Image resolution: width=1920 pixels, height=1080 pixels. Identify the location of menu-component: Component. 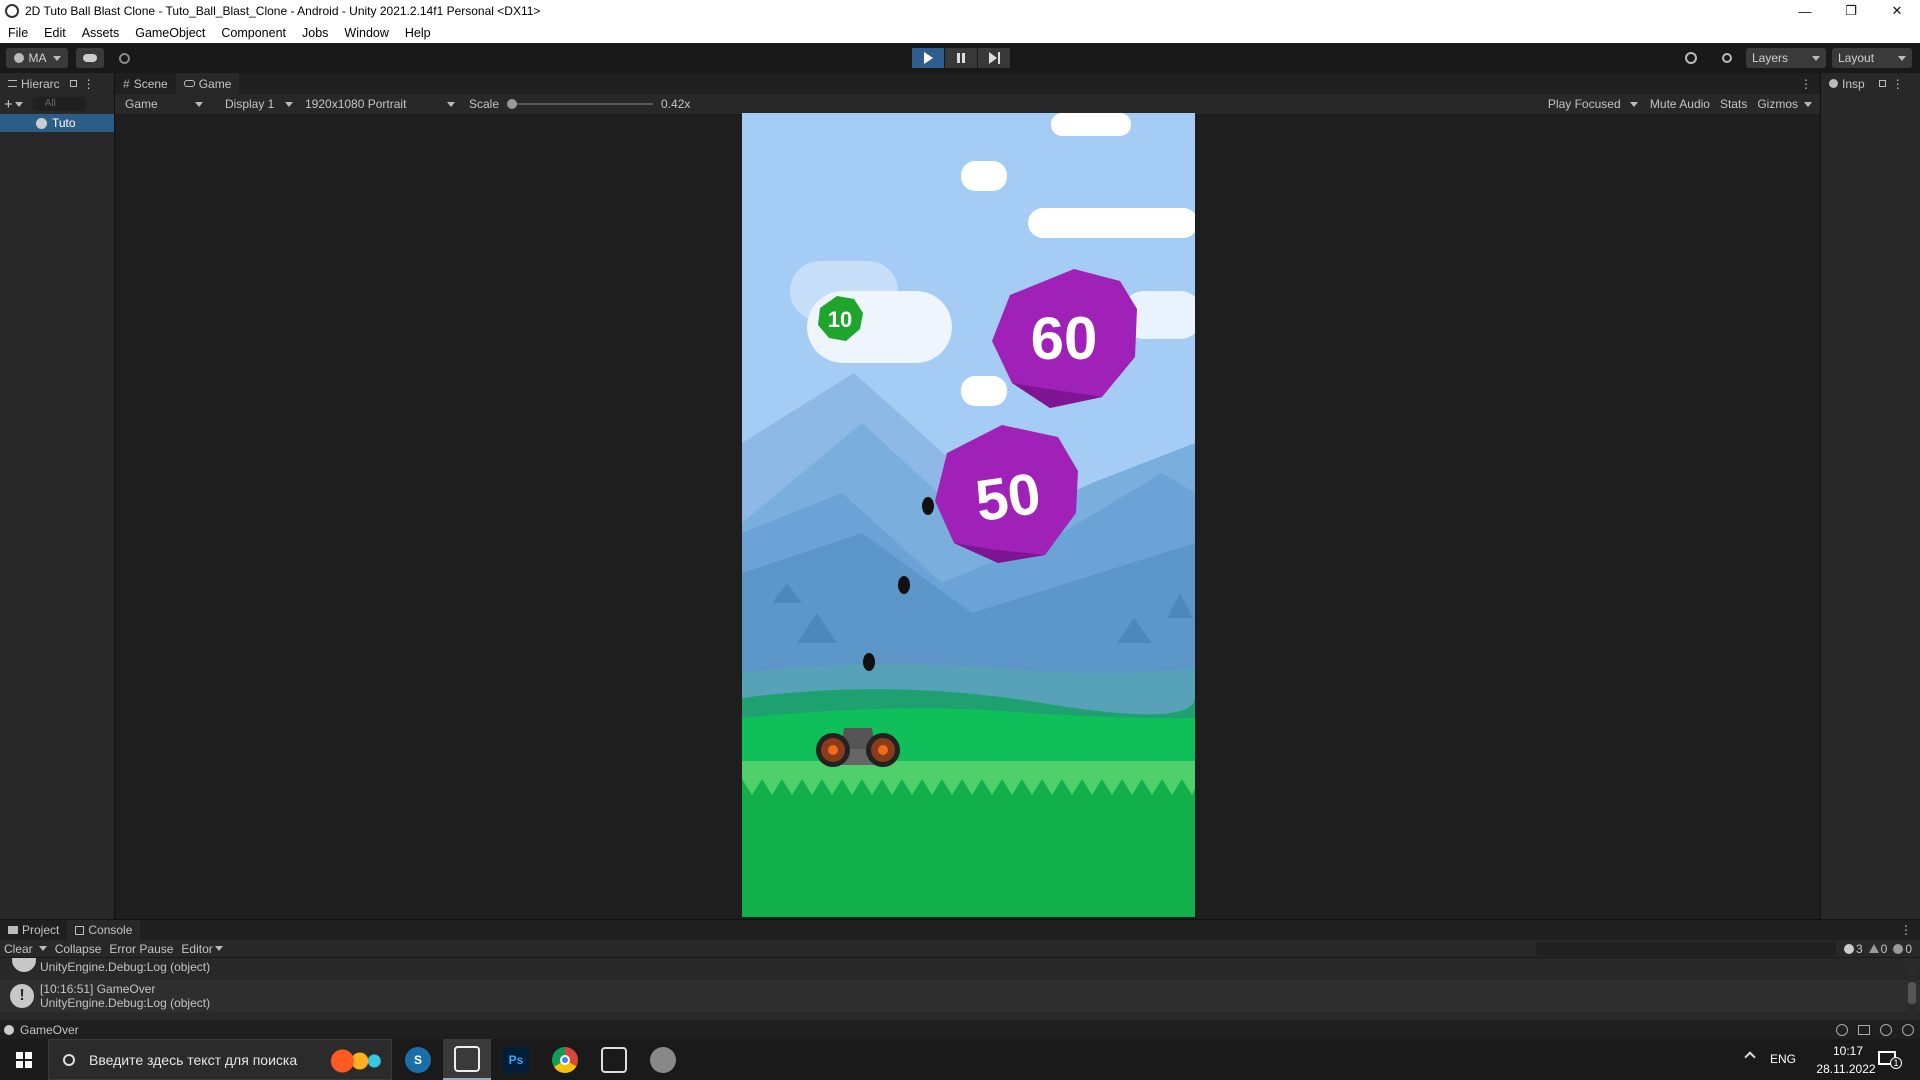
(253, 33).